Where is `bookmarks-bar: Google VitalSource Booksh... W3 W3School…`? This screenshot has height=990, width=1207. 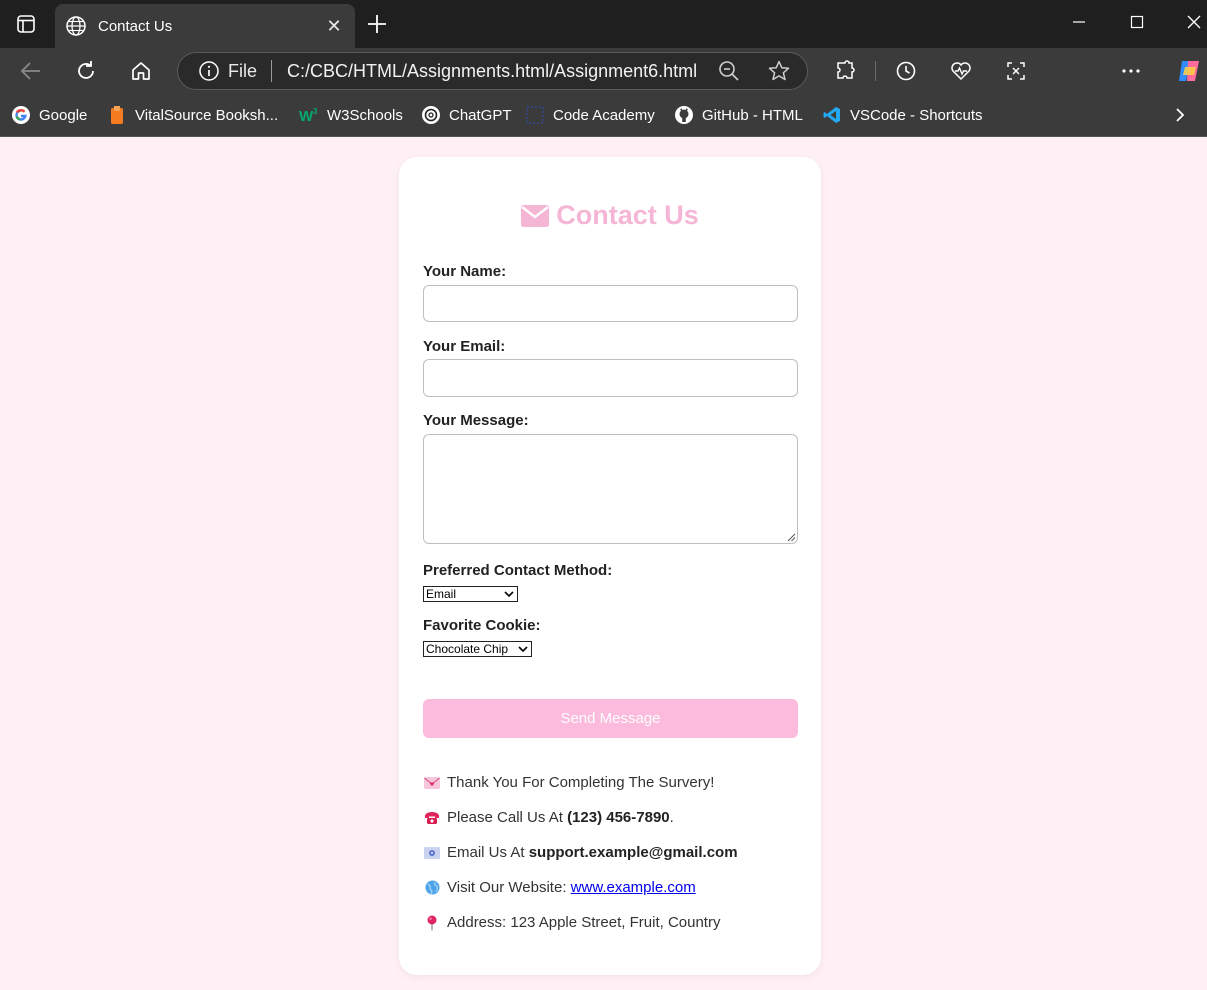
bookmarks-bar: Google VitalSource Booksh... W3 W3School… is located at coordinates (603, 115).